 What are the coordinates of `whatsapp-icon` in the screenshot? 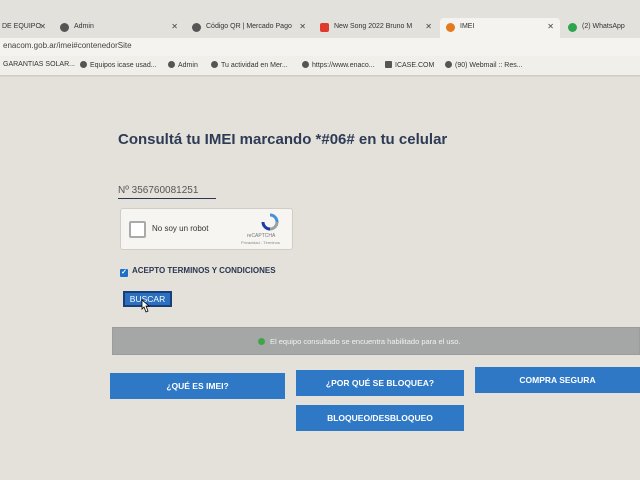 It's located at (572, 27).